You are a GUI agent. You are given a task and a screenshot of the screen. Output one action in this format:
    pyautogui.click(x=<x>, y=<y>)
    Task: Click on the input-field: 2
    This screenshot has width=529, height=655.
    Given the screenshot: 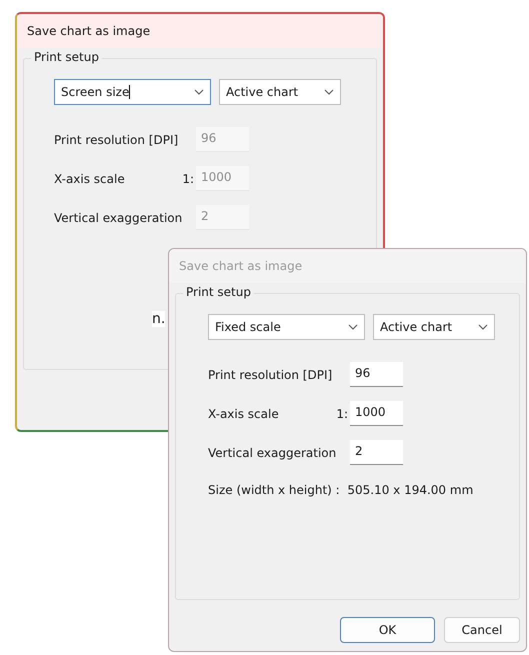 What is the action you would take?
    pyautogui.click(x=376, y=452)
    